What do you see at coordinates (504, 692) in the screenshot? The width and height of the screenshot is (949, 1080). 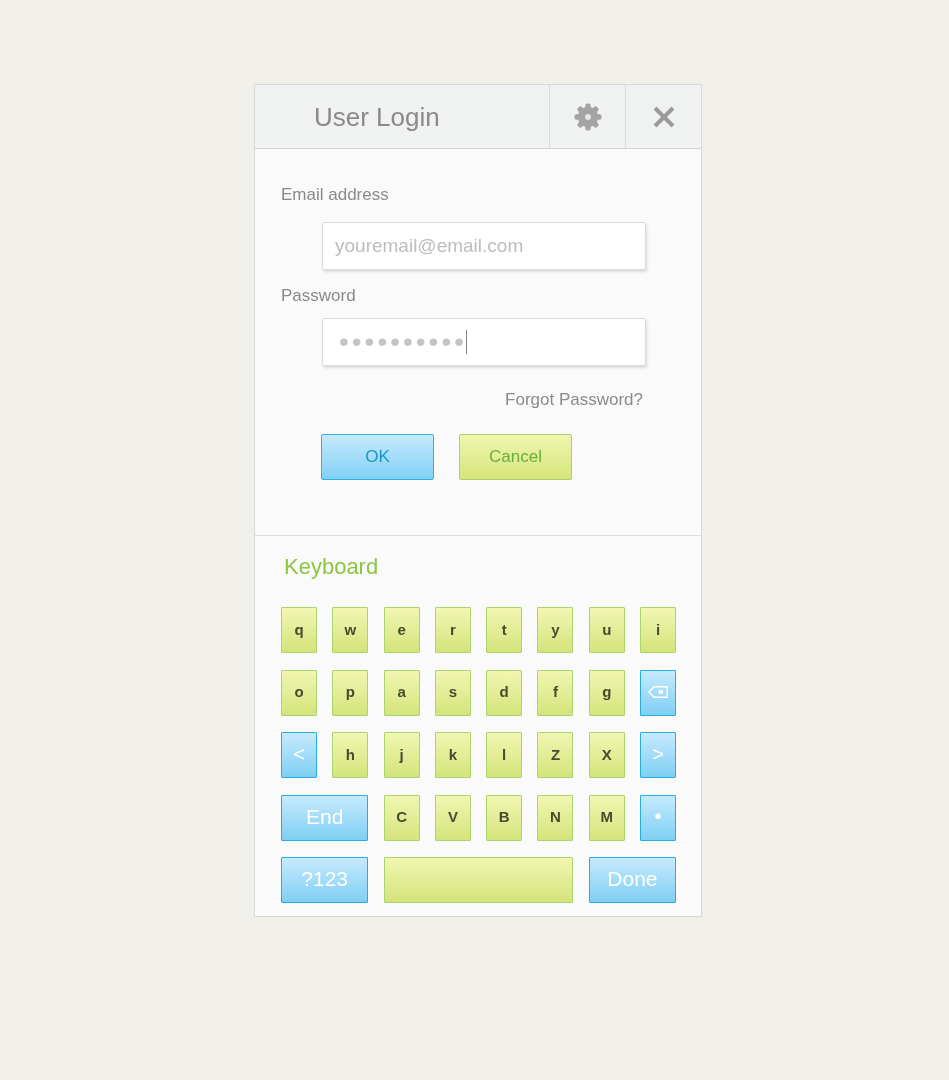 I see `keyboard-key: d` at bounding box center [504, 692].